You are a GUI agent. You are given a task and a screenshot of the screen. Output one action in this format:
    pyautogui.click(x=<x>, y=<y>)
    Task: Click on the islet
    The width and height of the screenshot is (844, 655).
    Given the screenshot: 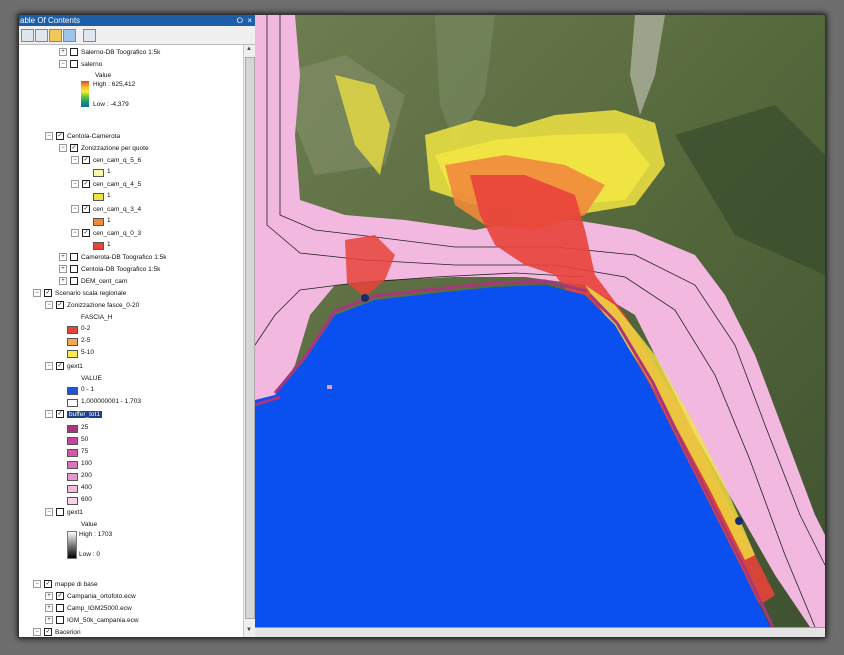 What is the action you would take?
    pyautogui.click(x=329, y=387)
    